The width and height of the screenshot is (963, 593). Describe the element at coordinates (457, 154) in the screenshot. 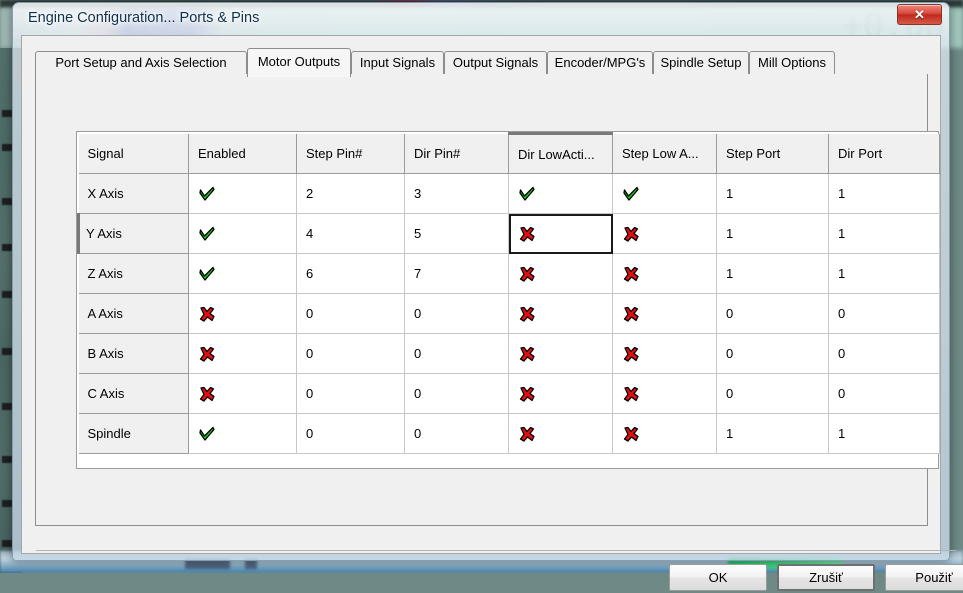

I see `column-header-dir-pin: Dir Pin#` at that location.